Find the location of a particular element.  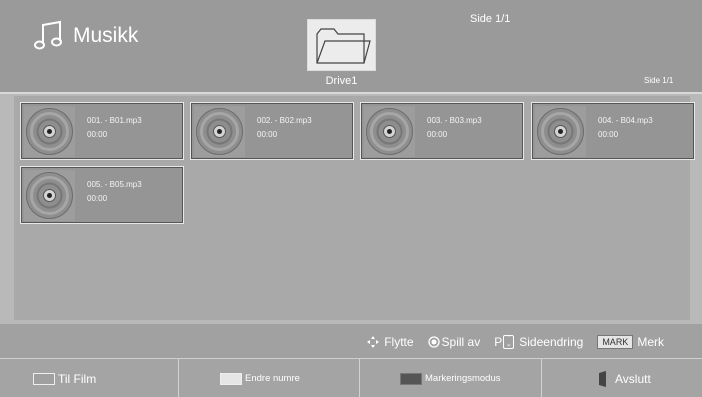

exit-door-icon is located at coordinates (602, 378).